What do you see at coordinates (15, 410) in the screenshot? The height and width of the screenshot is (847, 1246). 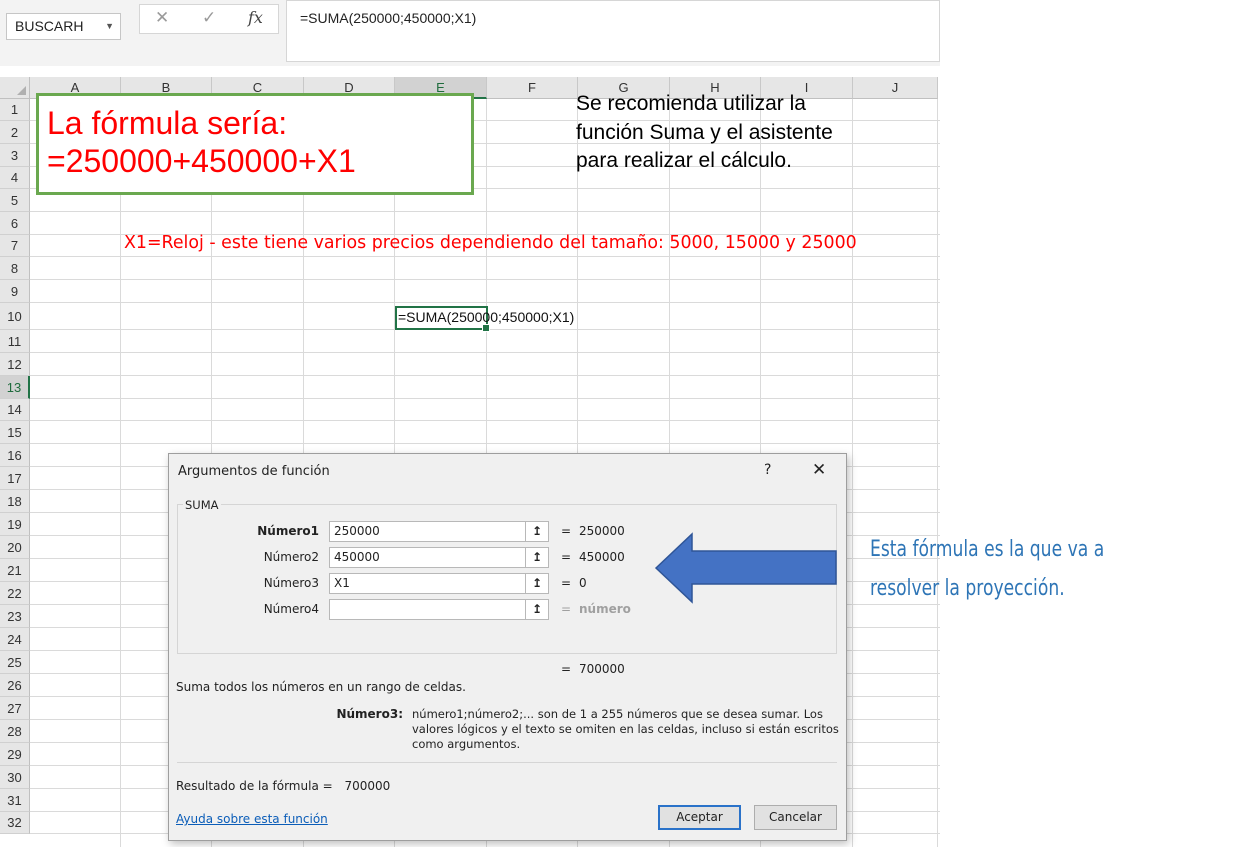 I see `row-header-14: 14` at bounding box center [15, 410].